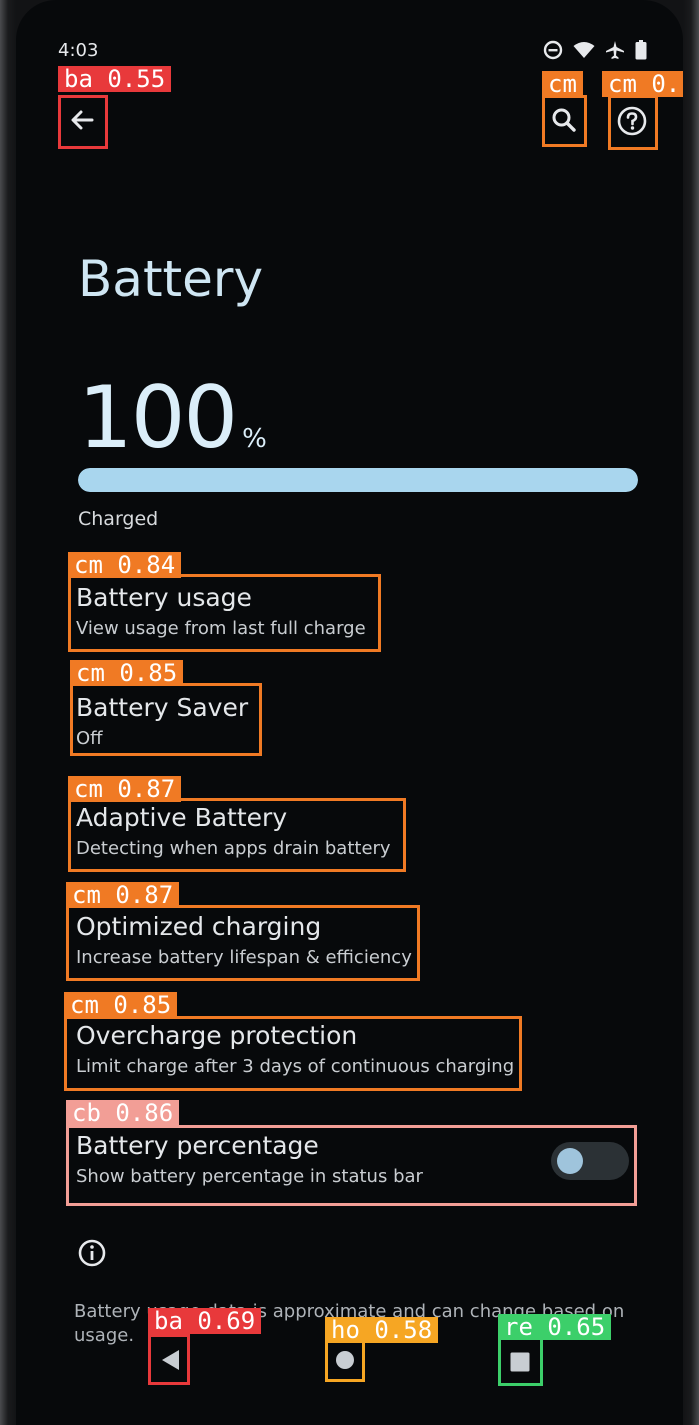  I want to click on battery-level-unit: %, so click(254, 439).